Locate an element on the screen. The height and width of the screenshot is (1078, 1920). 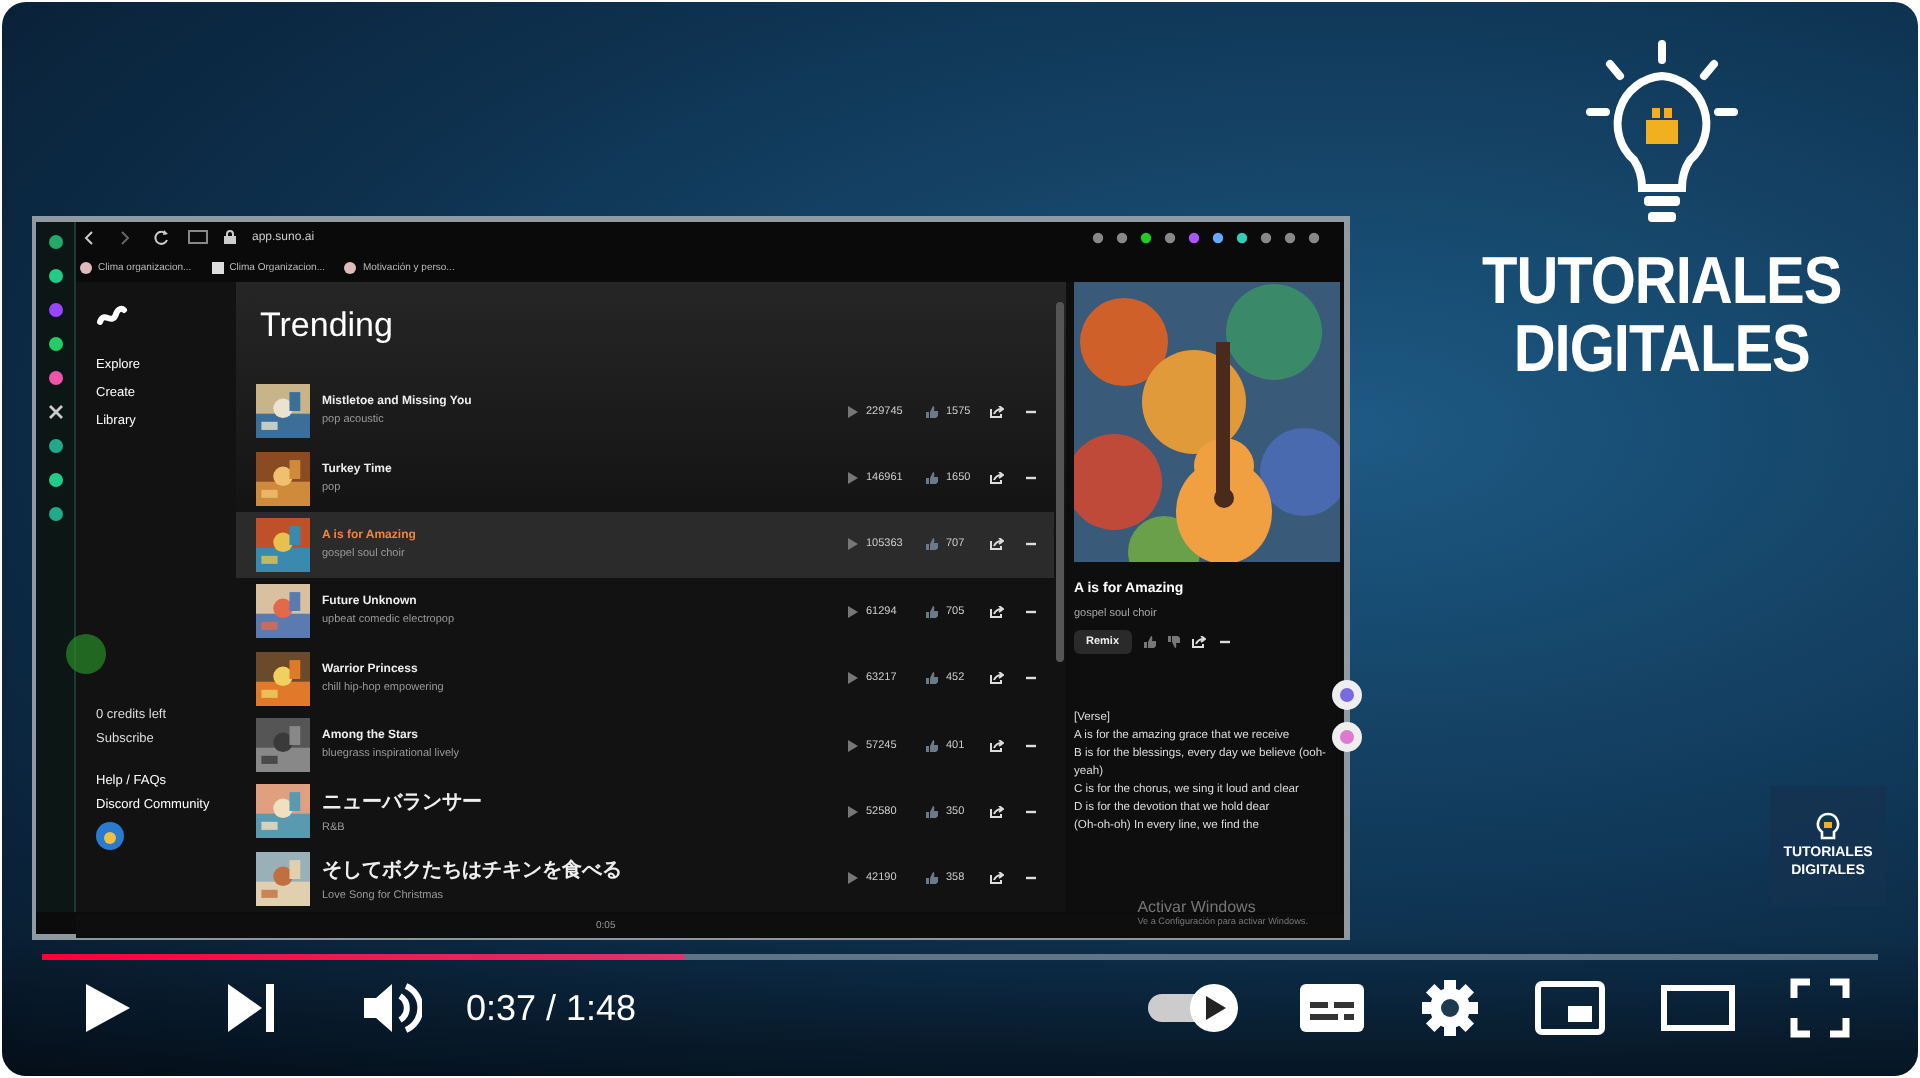
reload-icon is located at coordinates (162, 237).